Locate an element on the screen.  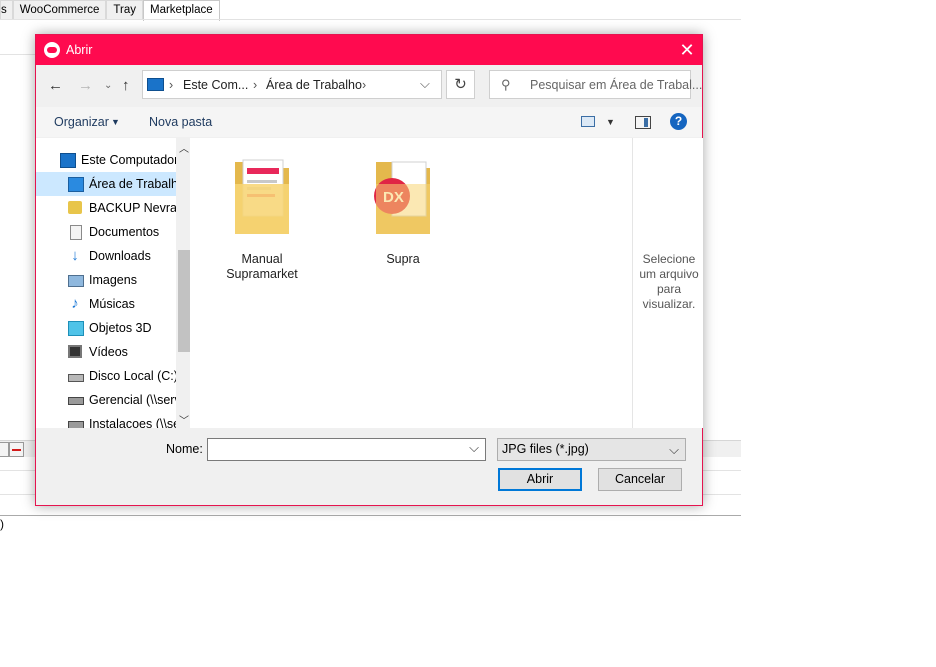
nav-item-objetos-3d: Objetos 3D is located at coordinates (106, 328).